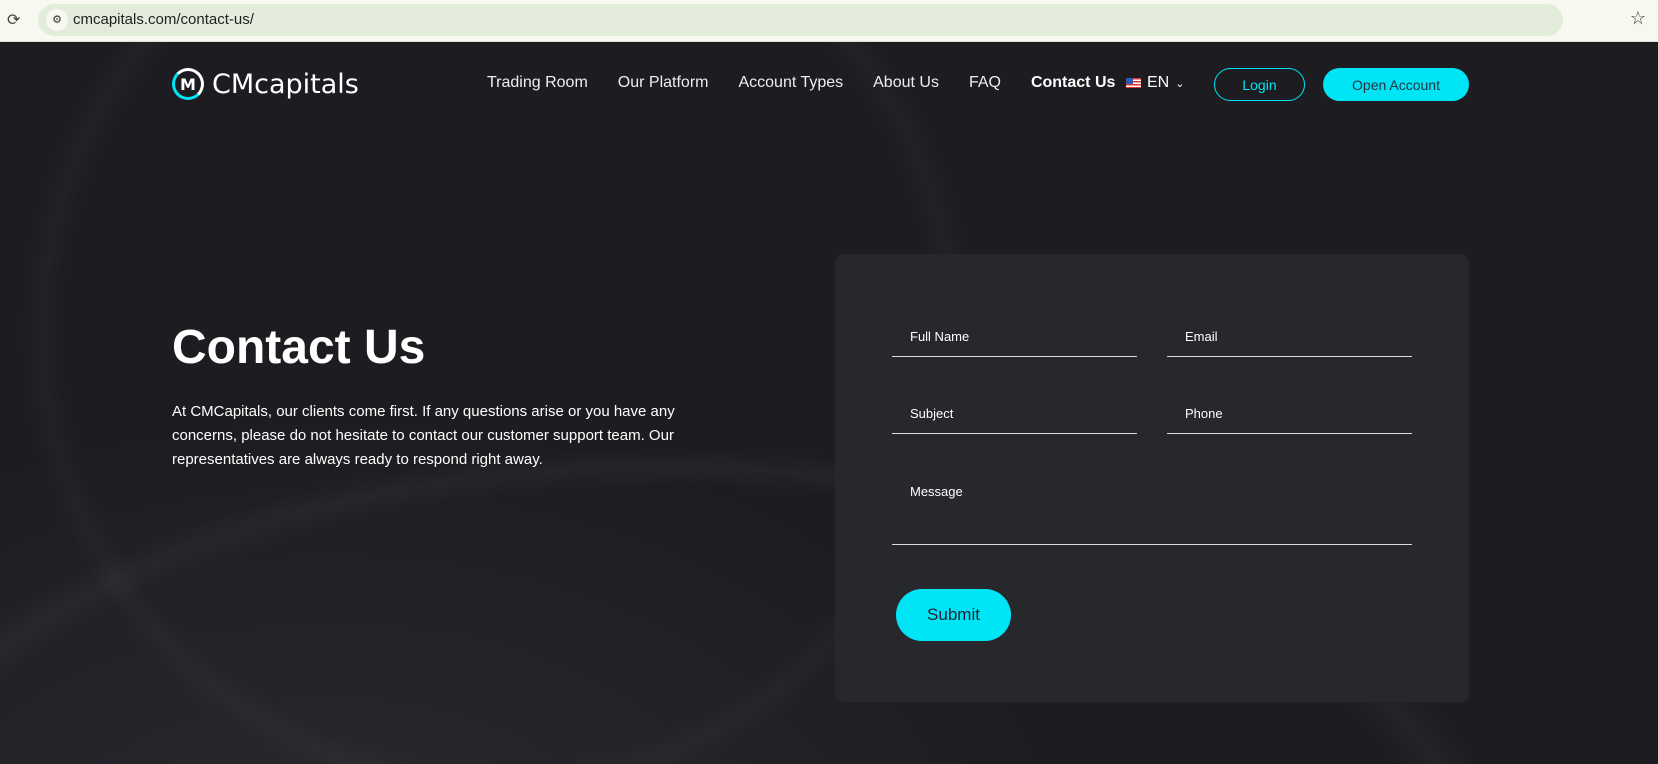  Describe the element at coordinates (1014, 343) in the screenshot. I see `full-name-input: Full Name` at that location.